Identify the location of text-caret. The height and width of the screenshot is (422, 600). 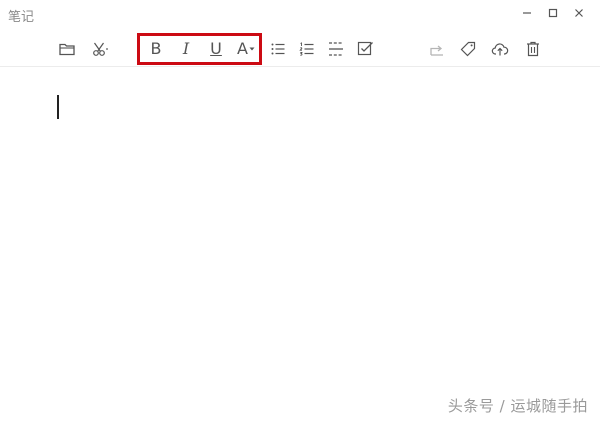
(58, 107).